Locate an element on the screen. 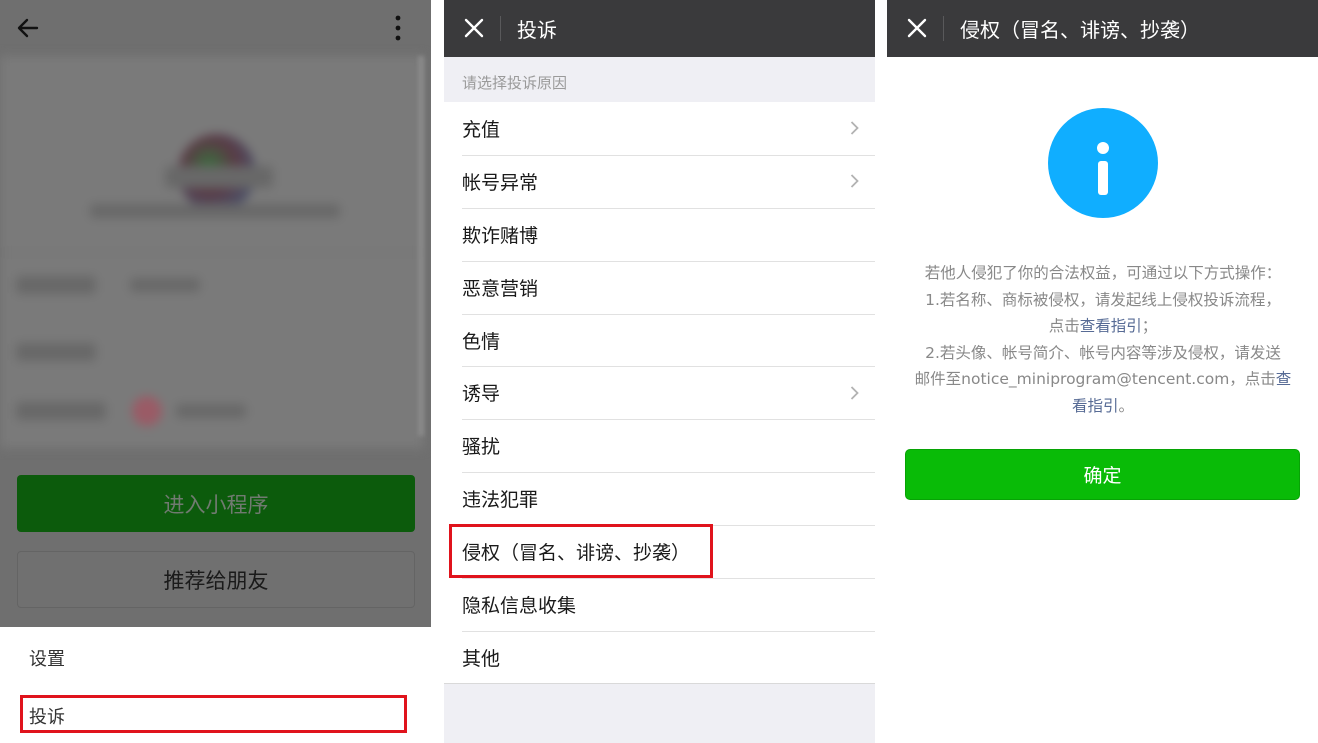 This screenshot has height=743, width=1318. instructions-line: 2.若头像、帐号简介、帐号内容等涉及侵权，请发送 is located at coordinates (1103, 352).